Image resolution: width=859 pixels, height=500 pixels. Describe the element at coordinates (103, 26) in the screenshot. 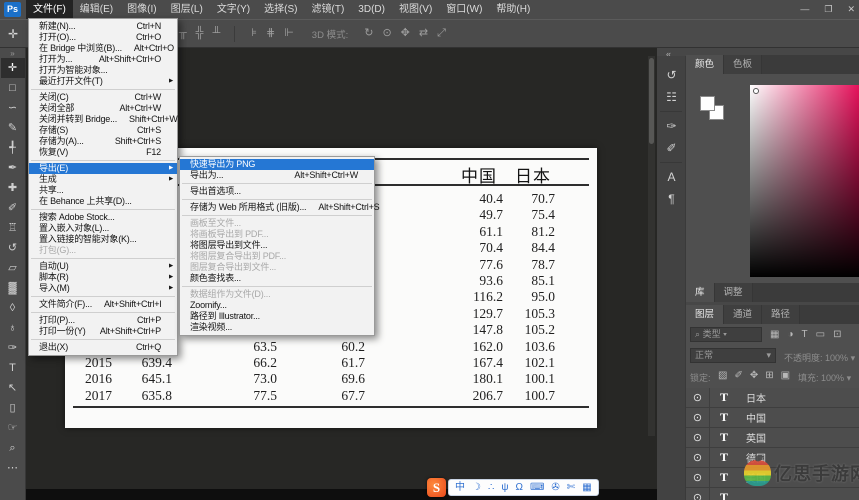

I see `file-menu-item: 新建(N)... Ctrl+N` at that location.